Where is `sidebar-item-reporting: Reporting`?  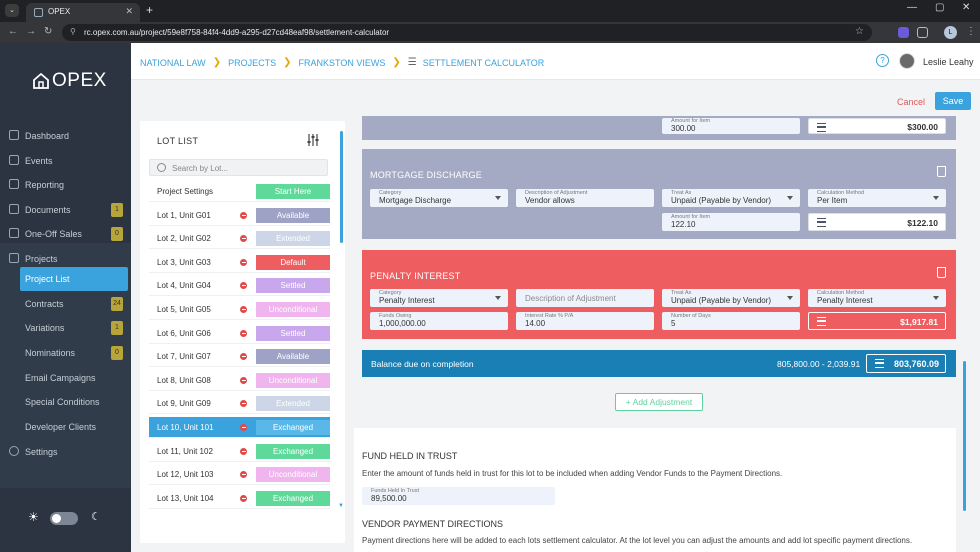
sidebar-item-reporting: Reporting is located at coordinates (65, 185).